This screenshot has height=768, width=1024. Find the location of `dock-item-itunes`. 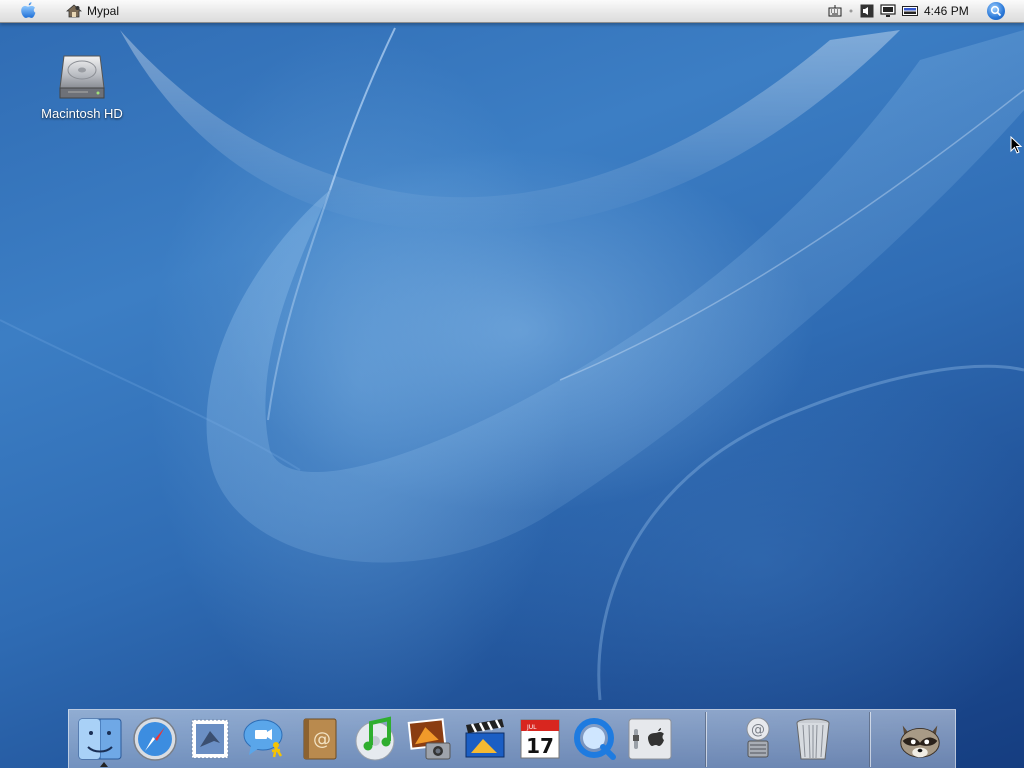

dock-item-itunes is located at coordinates (375, 739).